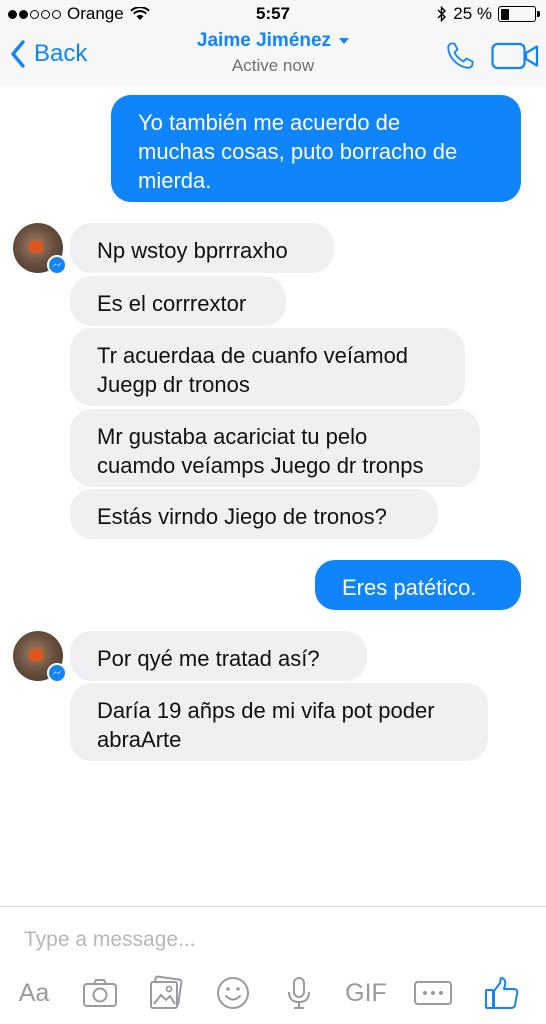  Describe the element at coordinates (472, 13) in the screenshot. I see `battery-percent: 25 %` at that location.